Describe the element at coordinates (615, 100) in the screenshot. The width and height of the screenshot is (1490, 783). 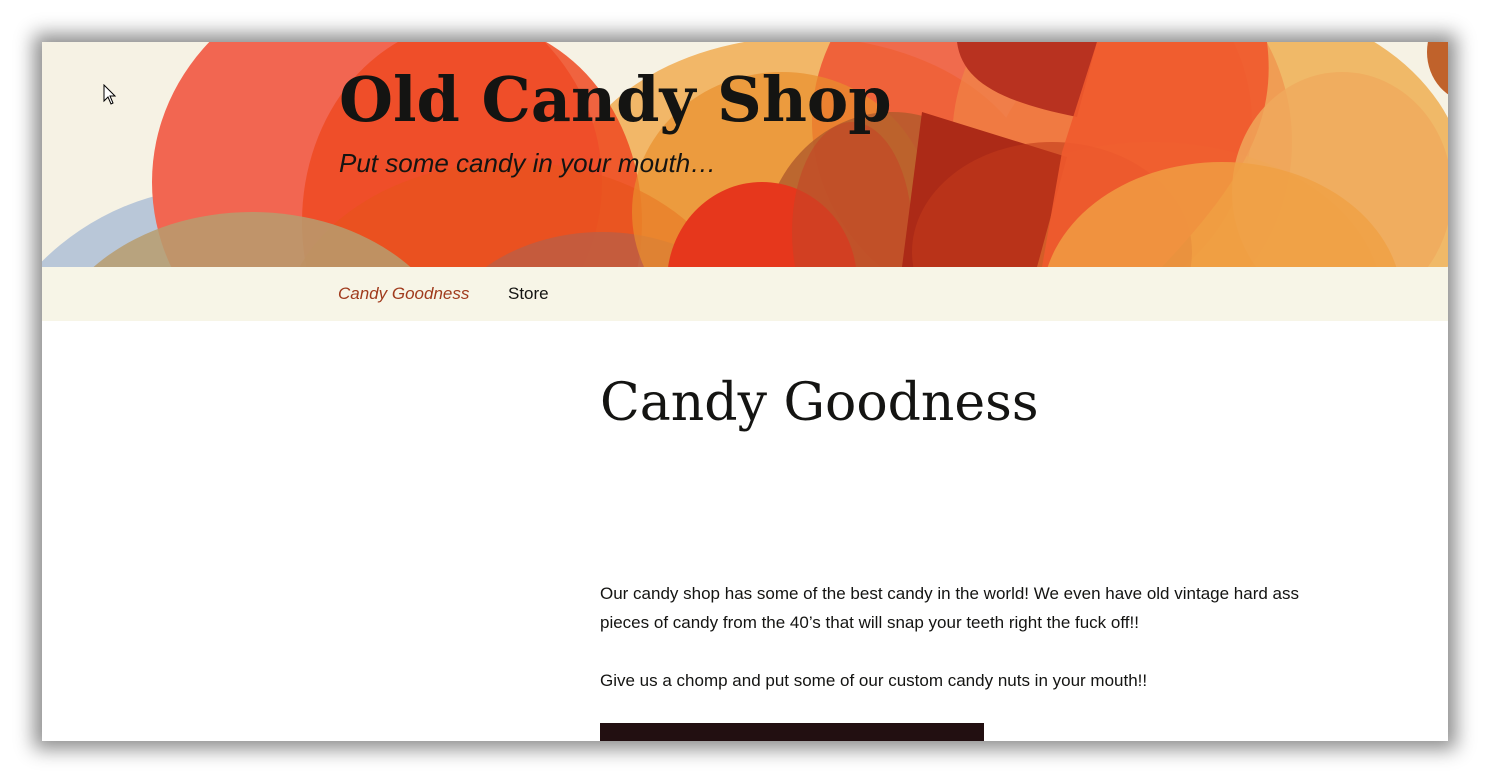
I see `site-title: Old Candy Shop` at that location.